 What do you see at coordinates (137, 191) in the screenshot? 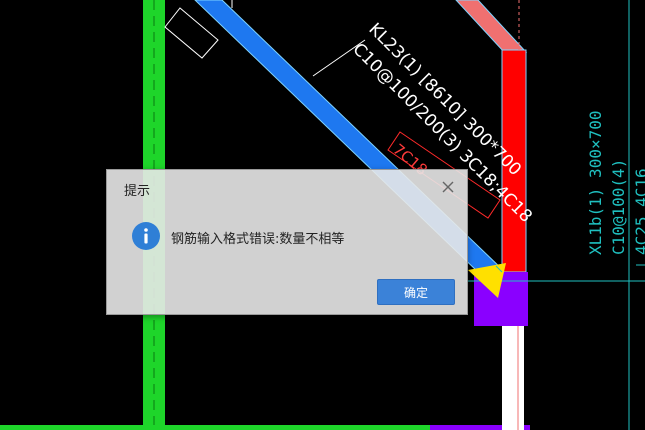
I see `dialog-title: 提示` at bounding box center [137, 191].